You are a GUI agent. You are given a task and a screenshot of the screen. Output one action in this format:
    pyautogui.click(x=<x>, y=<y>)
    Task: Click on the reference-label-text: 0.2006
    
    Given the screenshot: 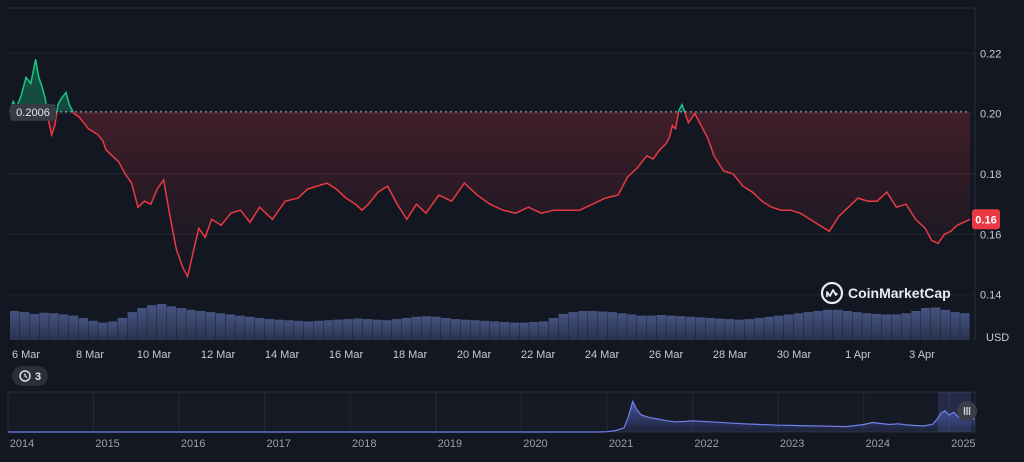 What is the action you would take?
    pyautogui.click(x=33, y=113)
    